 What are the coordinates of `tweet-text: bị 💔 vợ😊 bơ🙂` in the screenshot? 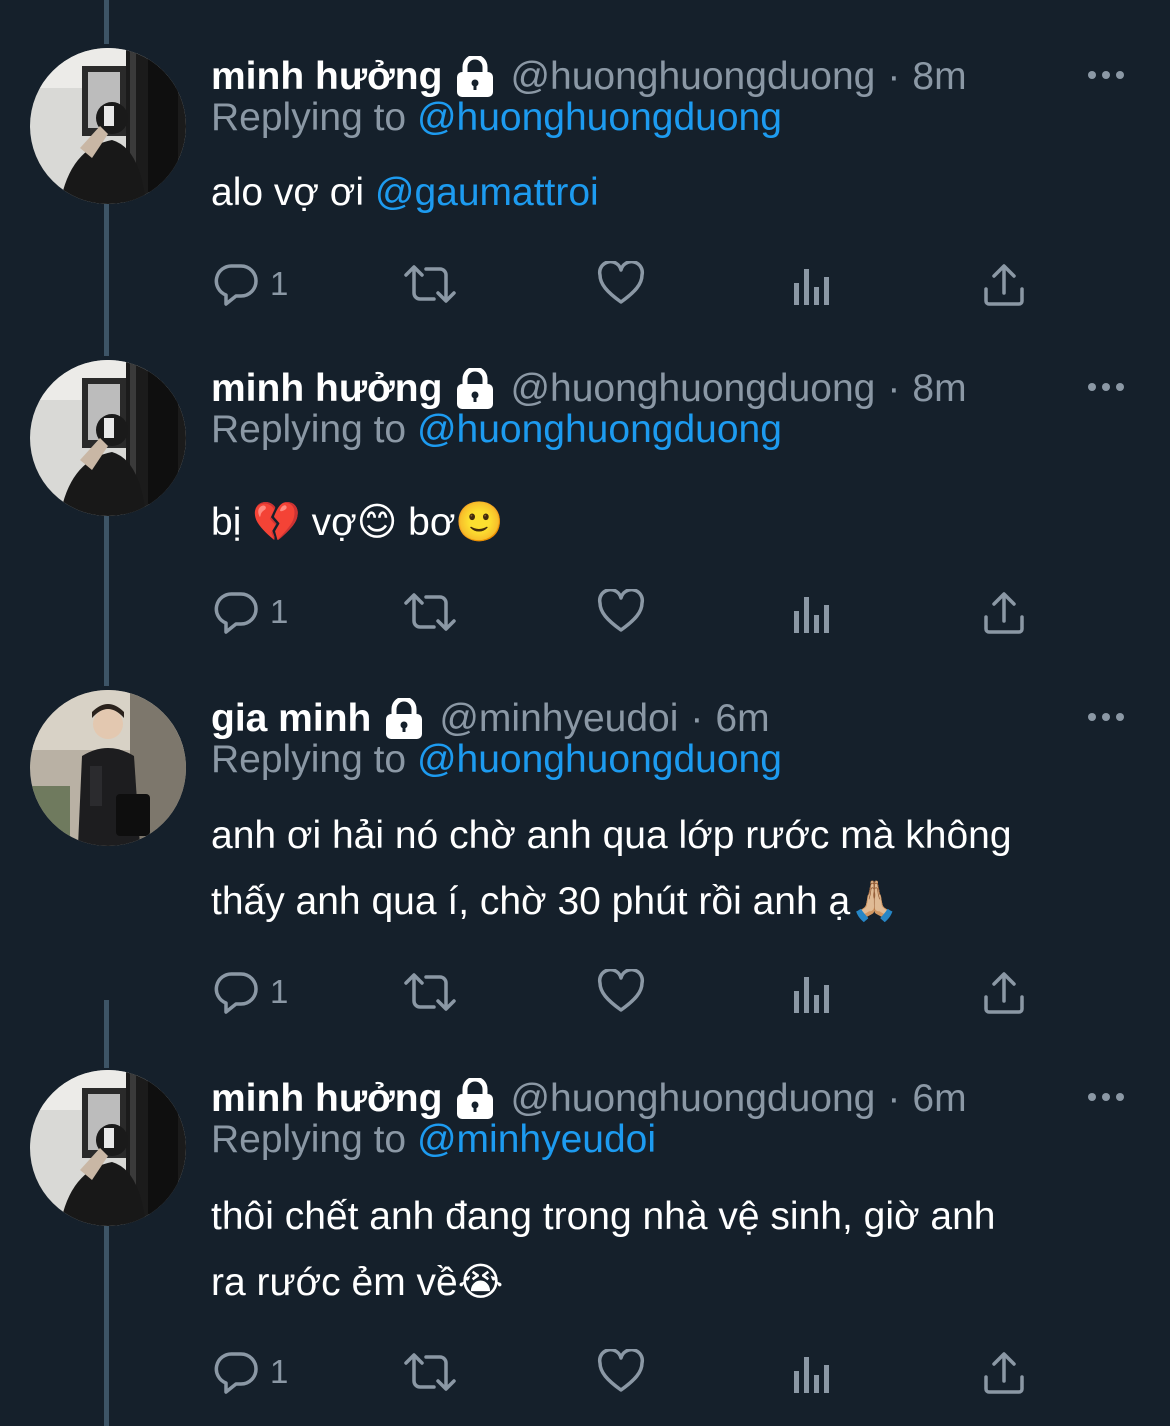 It's located at (671, 523).